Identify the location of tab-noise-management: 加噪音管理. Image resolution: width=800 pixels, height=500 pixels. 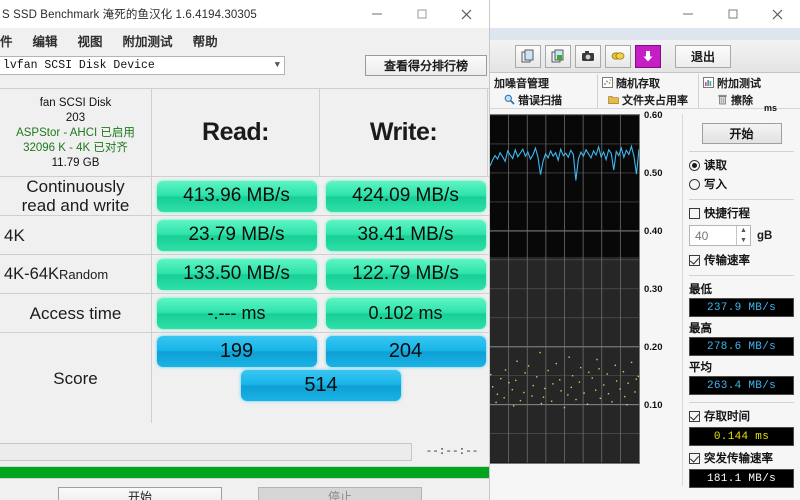
(544, 82).